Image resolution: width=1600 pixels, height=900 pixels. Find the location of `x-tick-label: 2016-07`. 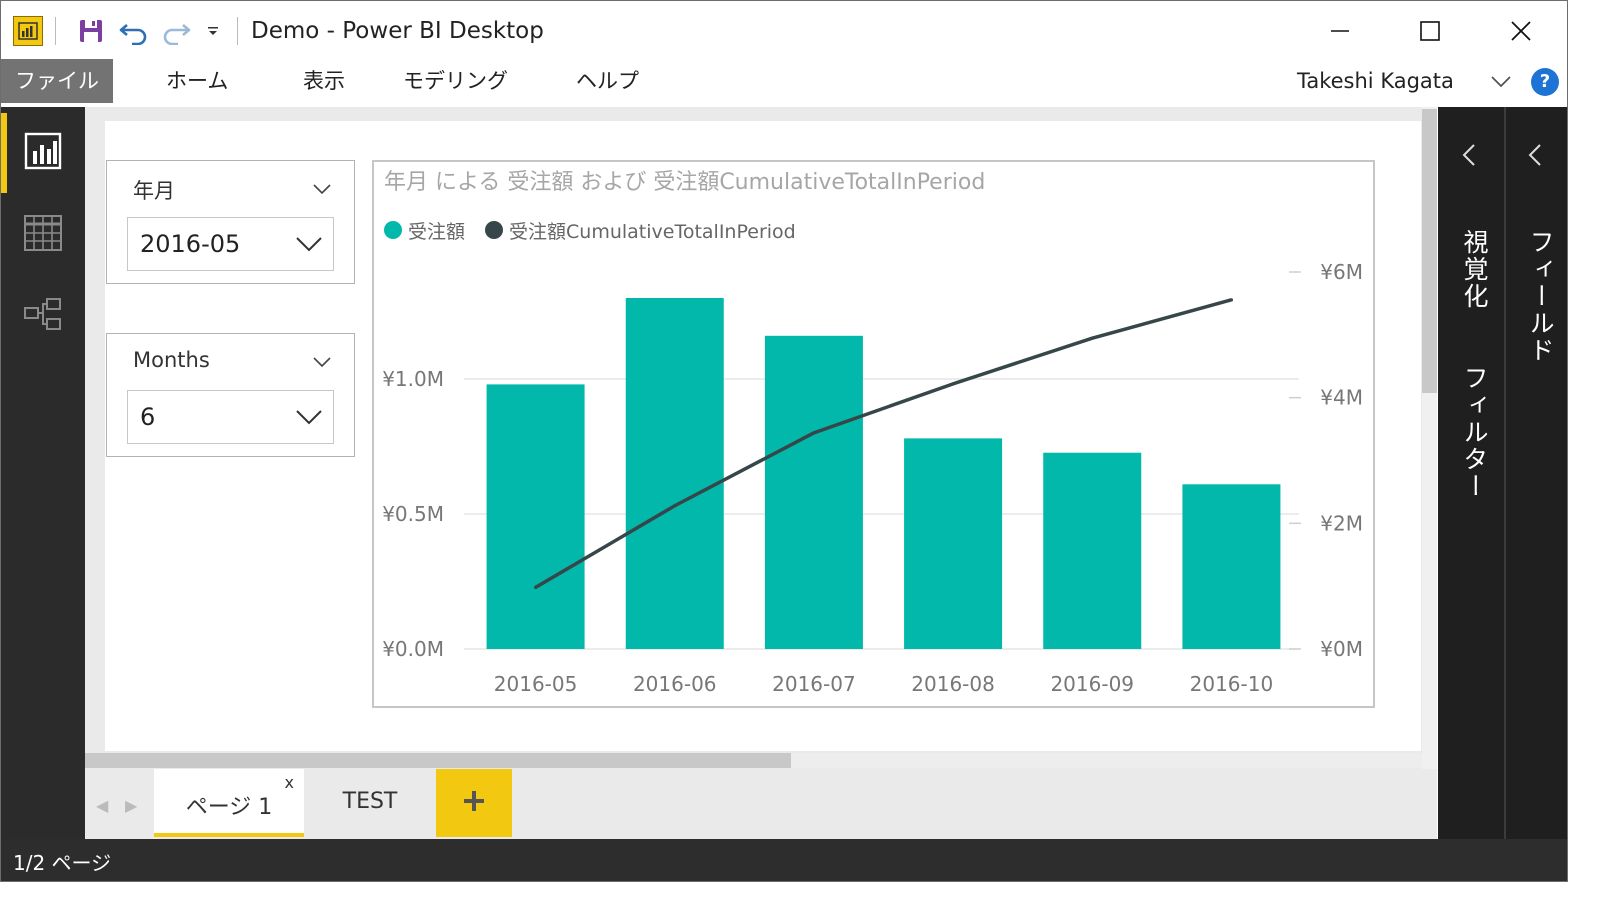

x-tick-label: 2016-07 is located at coordinates (814, 684).